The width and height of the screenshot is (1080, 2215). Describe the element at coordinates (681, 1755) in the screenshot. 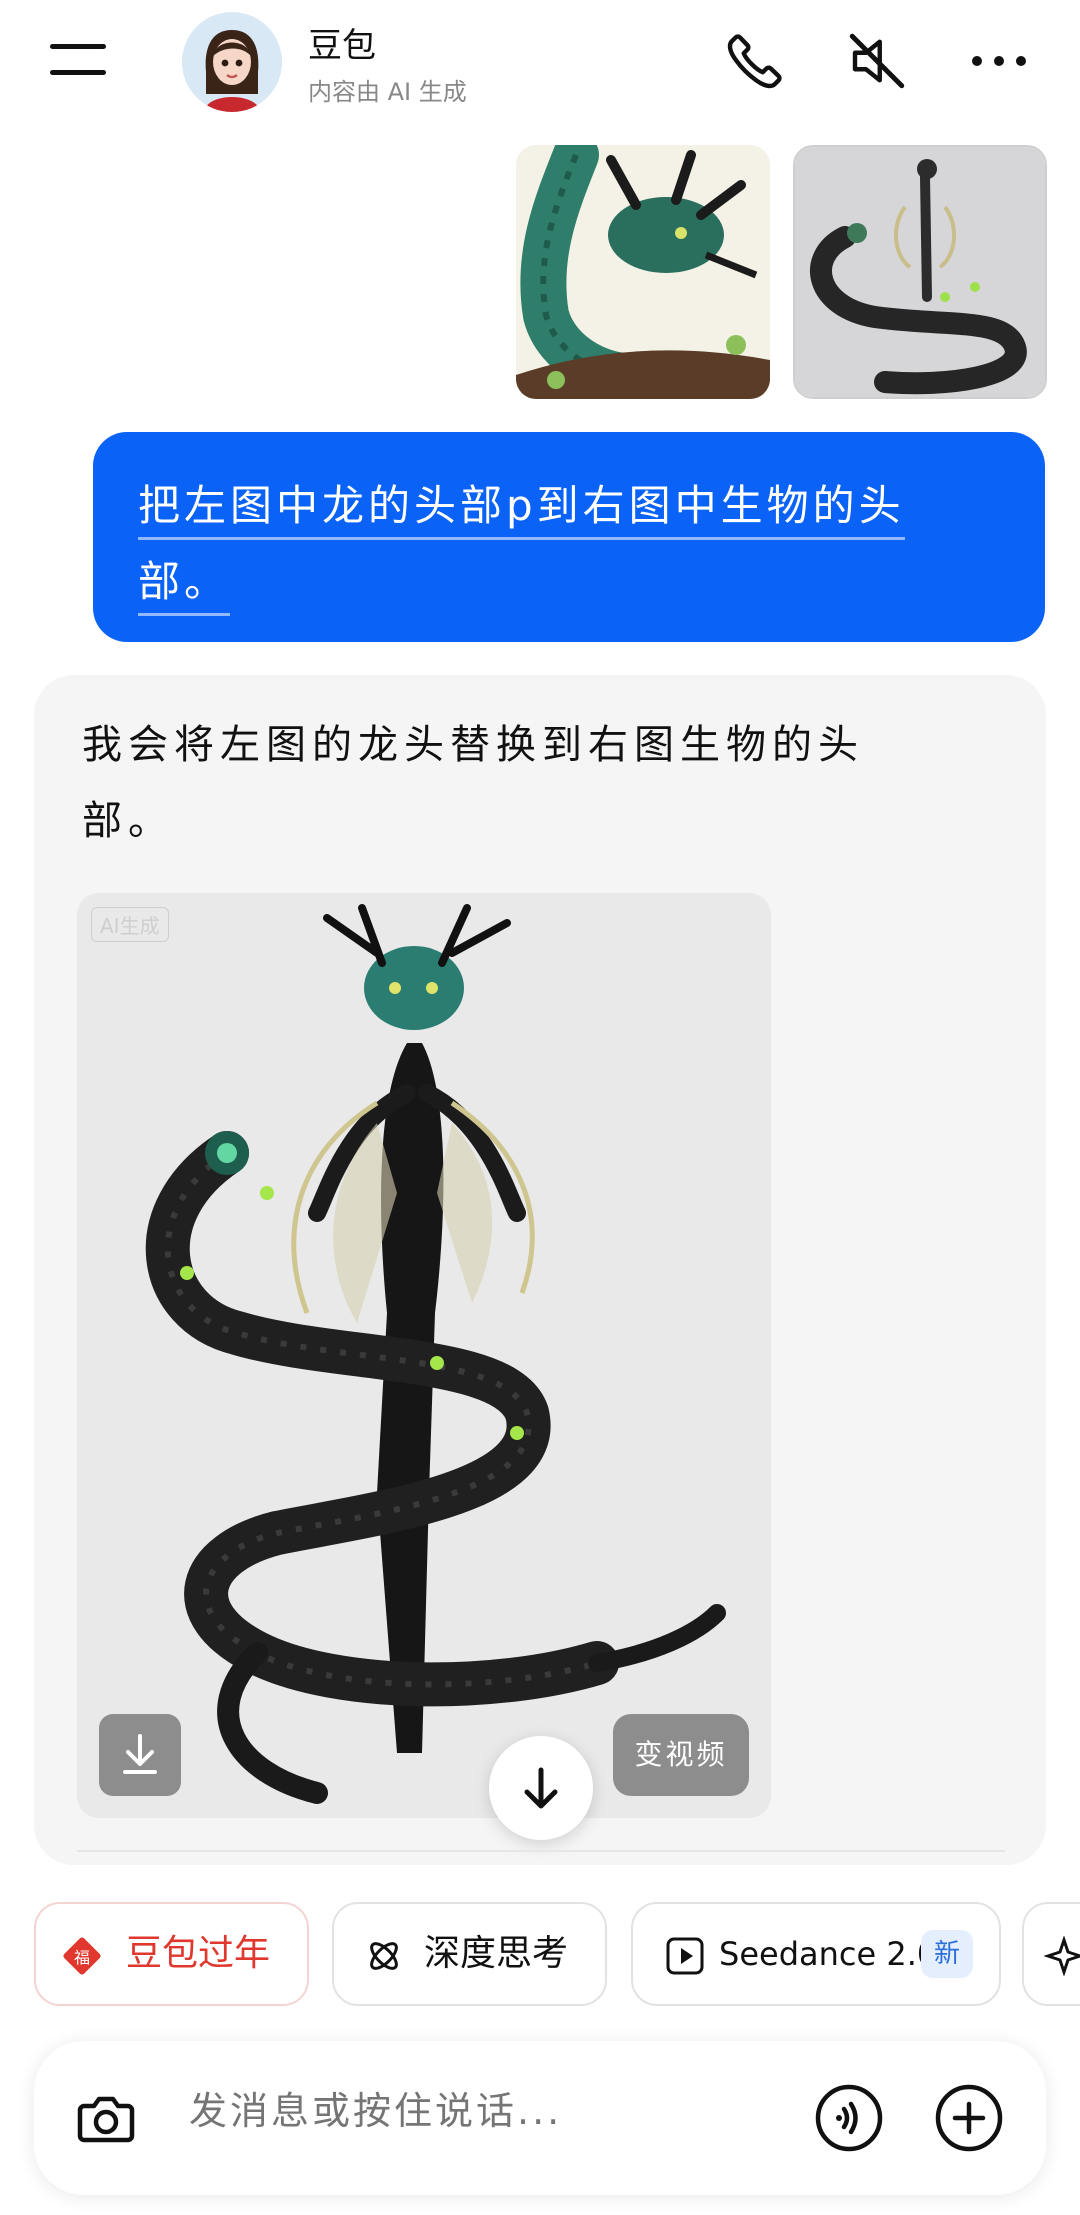

I see `to-video-button: 变视频` at that location.